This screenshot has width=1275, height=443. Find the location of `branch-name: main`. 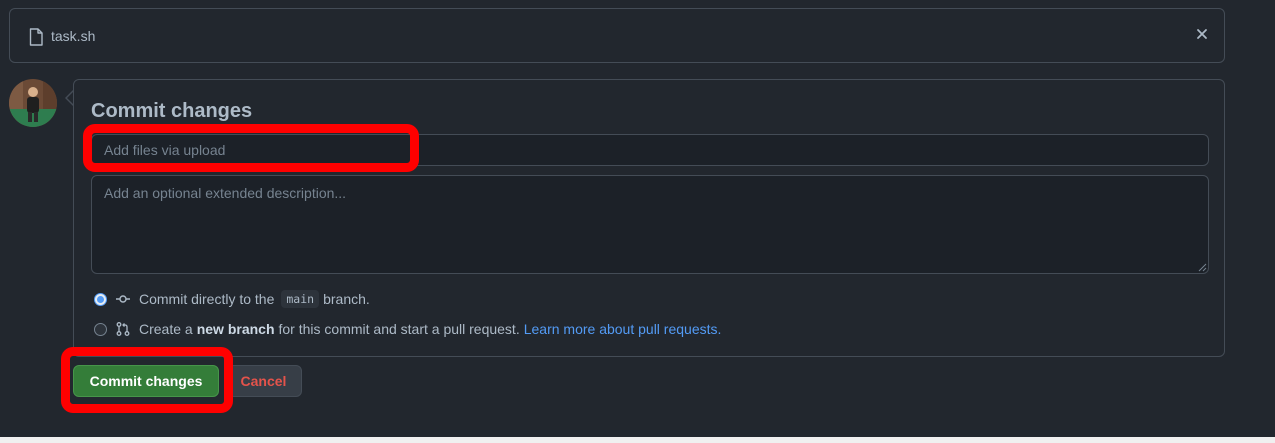

branch-name: main is located at coordinates (300, 299).